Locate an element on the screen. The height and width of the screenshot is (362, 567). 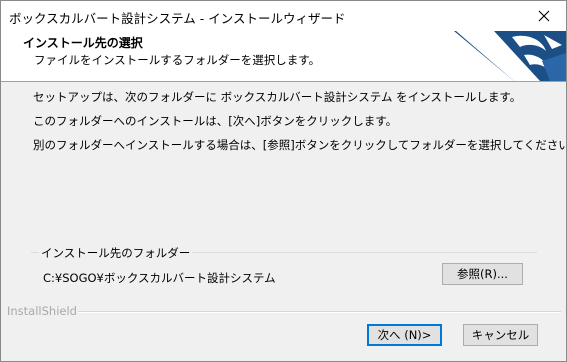
close-button is located at coordinates (544, 16).